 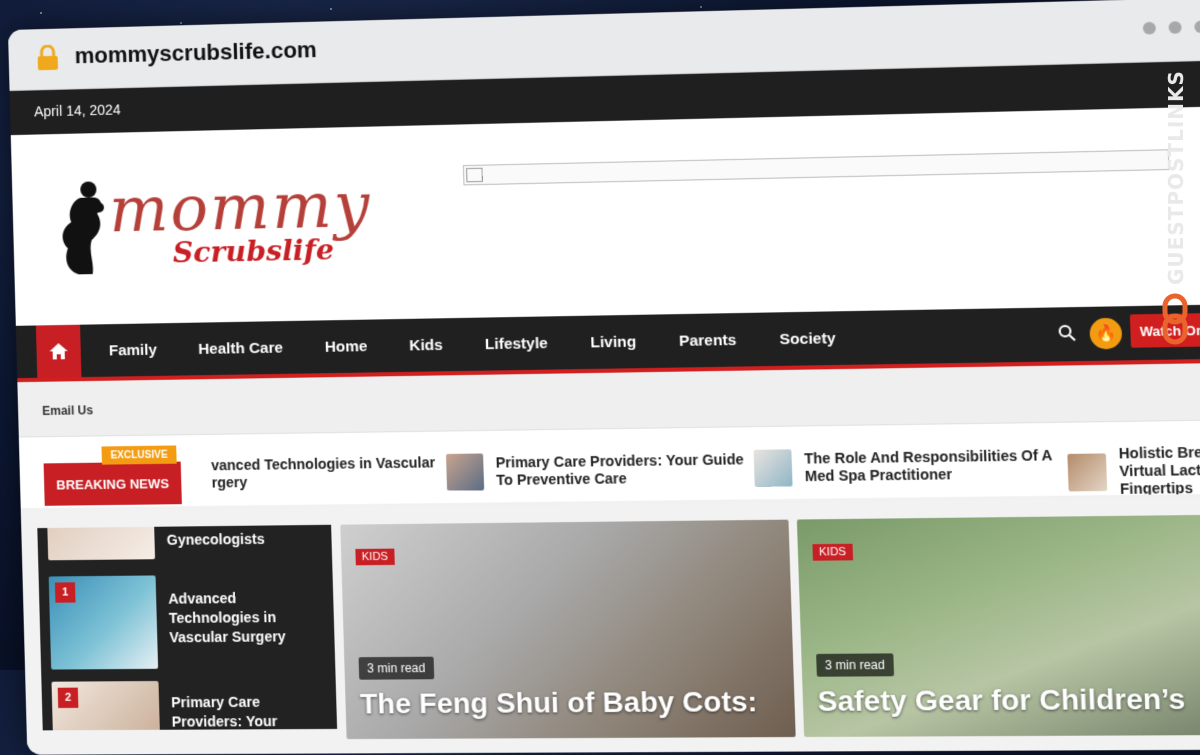 I want to click on nav-item-living: Living, so click(x=613, y=342).